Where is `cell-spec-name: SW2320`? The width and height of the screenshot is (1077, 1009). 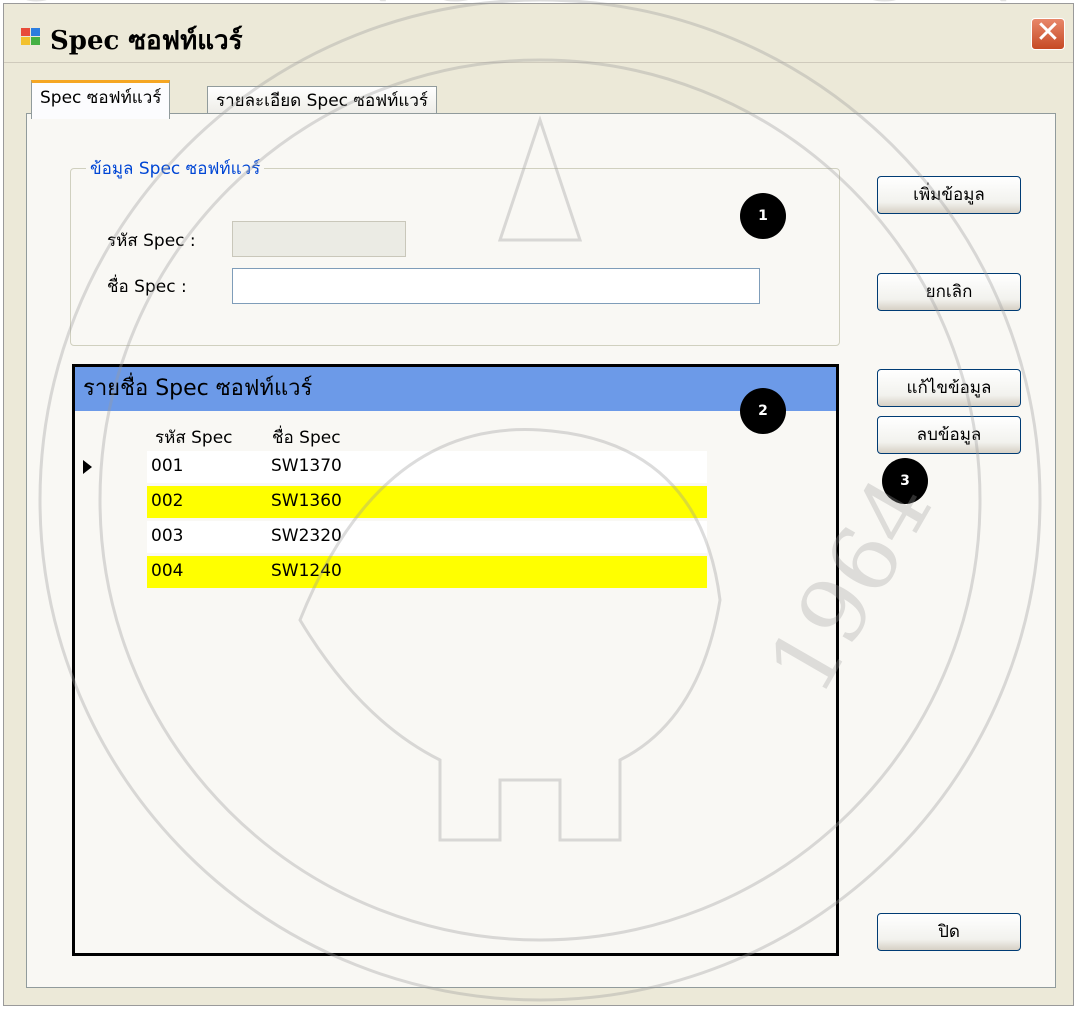
cell-spec-name: SW2320 is located at coordinates (306, 536).